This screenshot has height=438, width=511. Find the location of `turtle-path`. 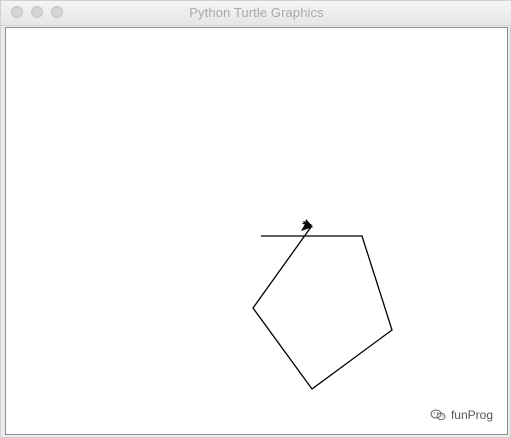

turtle-path is located at coordinates (322, 308).